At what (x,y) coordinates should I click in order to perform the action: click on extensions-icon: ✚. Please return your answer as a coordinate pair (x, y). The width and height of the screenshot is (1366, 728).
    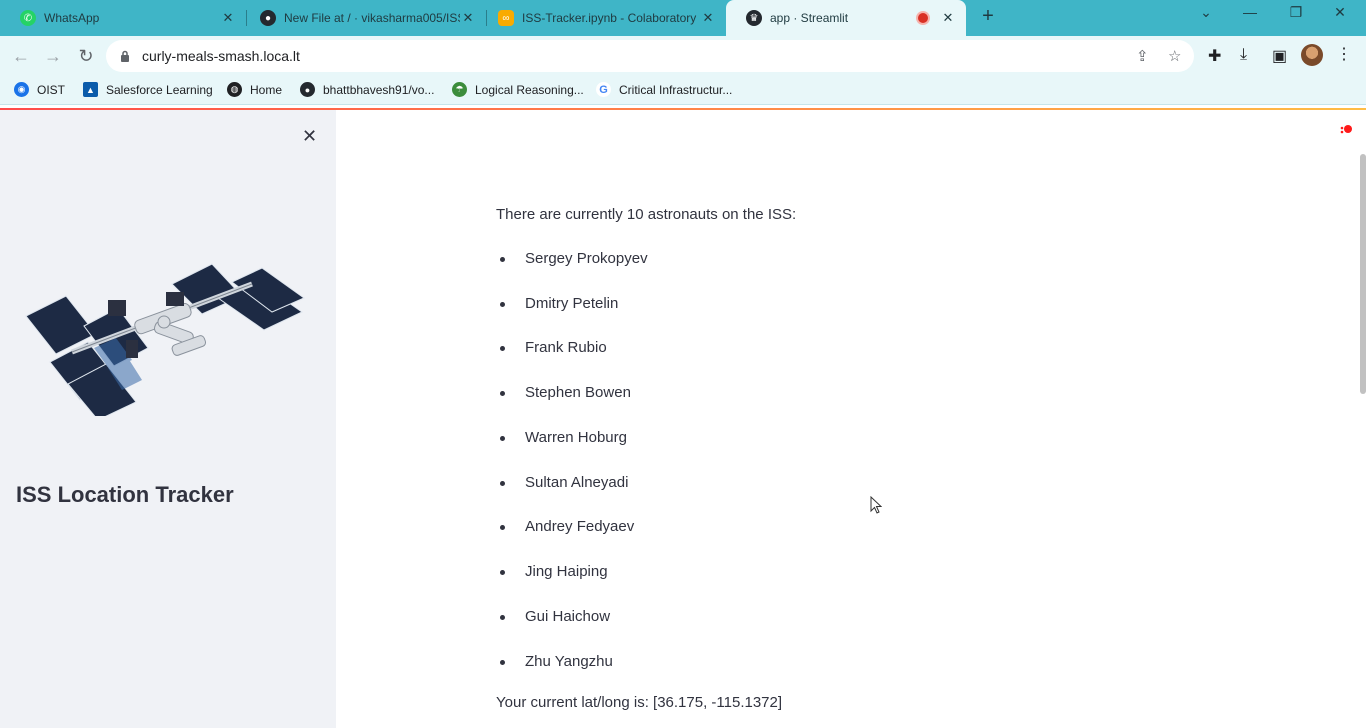
    Looking at the image, I should click on (1214, 56).